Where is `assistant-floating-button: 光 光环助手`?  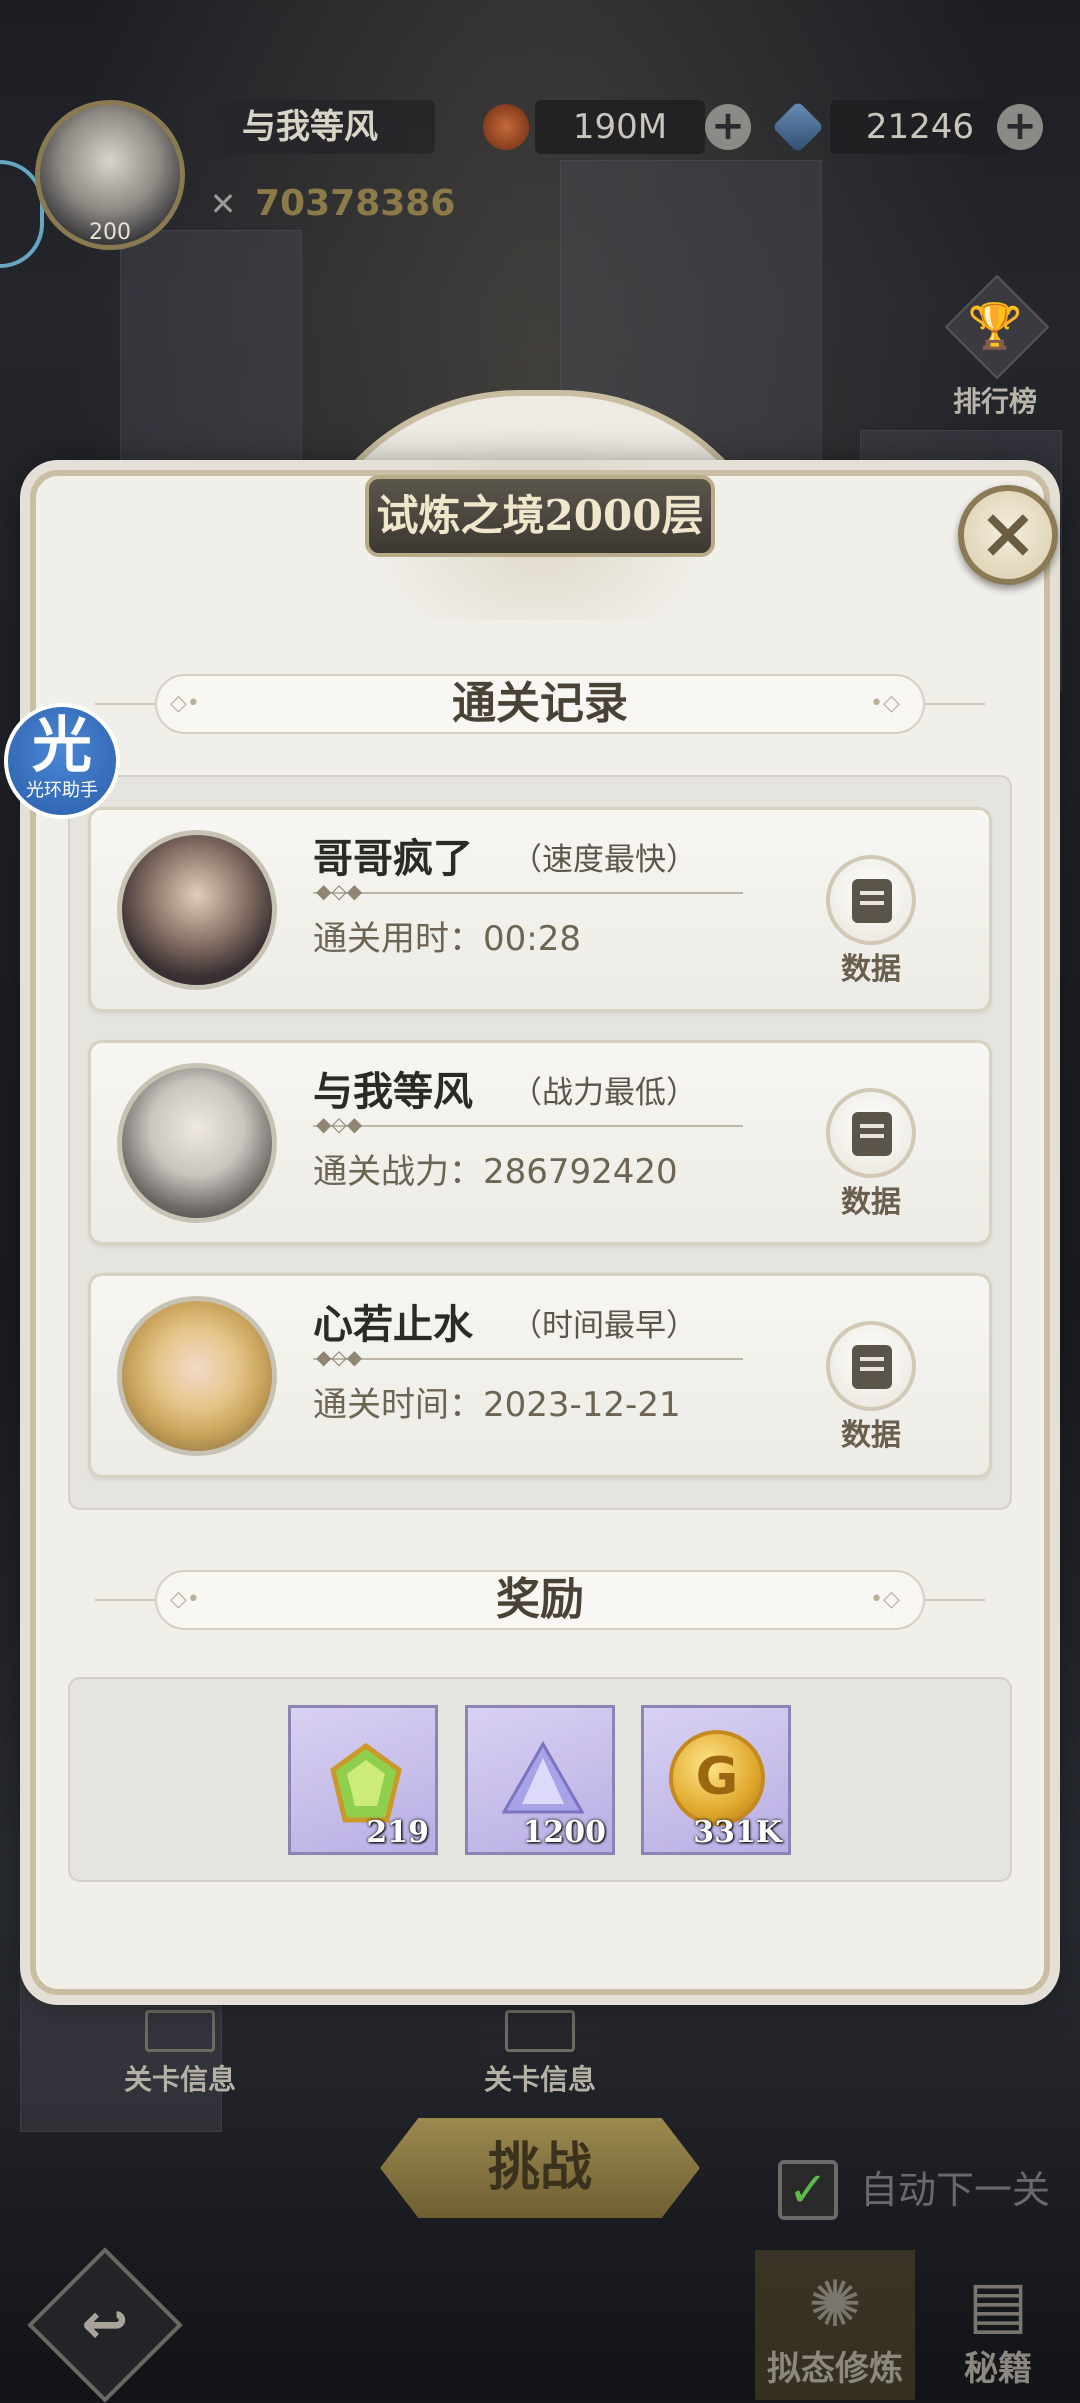 assistant-floating-button: 光 光环助手 is located at coordinates (62, 761).